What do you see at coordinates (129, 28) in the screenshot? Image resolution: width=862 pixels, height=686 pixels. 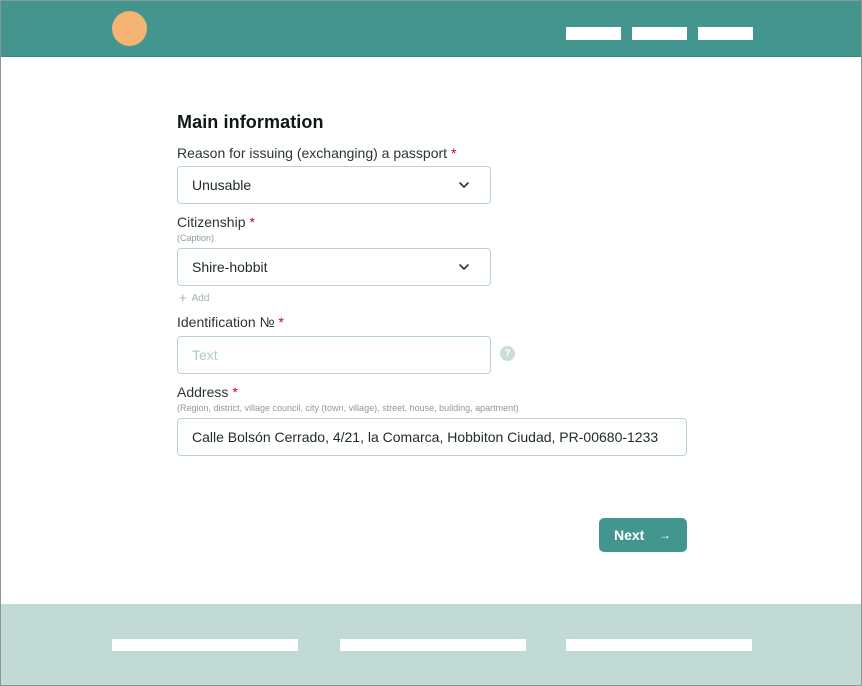 I see `logo` at bounding box center [129, 28].